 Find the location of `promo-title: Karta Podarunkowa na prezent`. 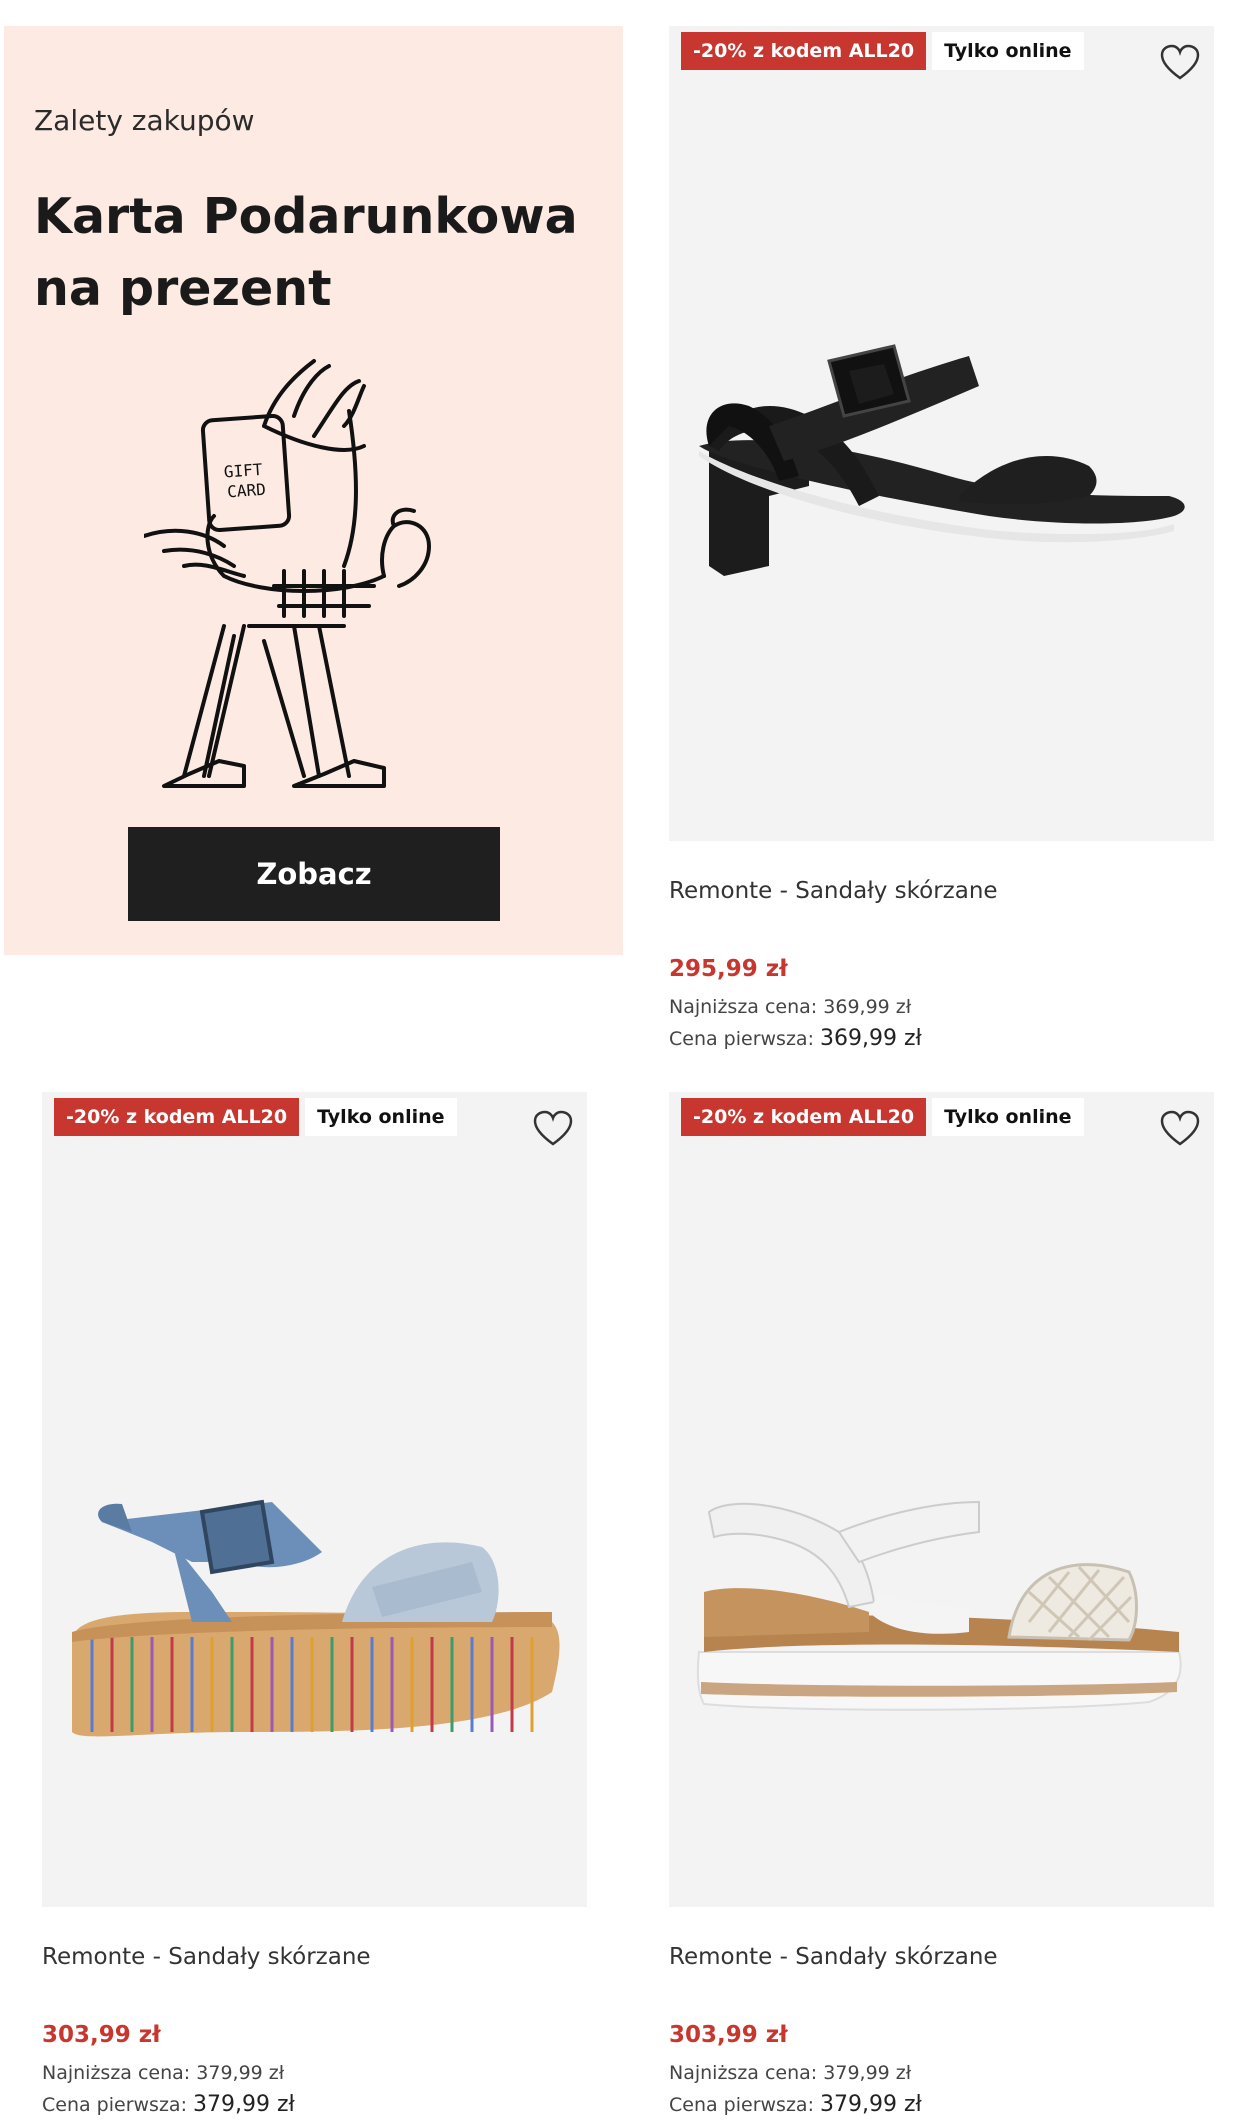

promo-title: Karta Podarunkowa na prezent is located at coordinates (314, 253).